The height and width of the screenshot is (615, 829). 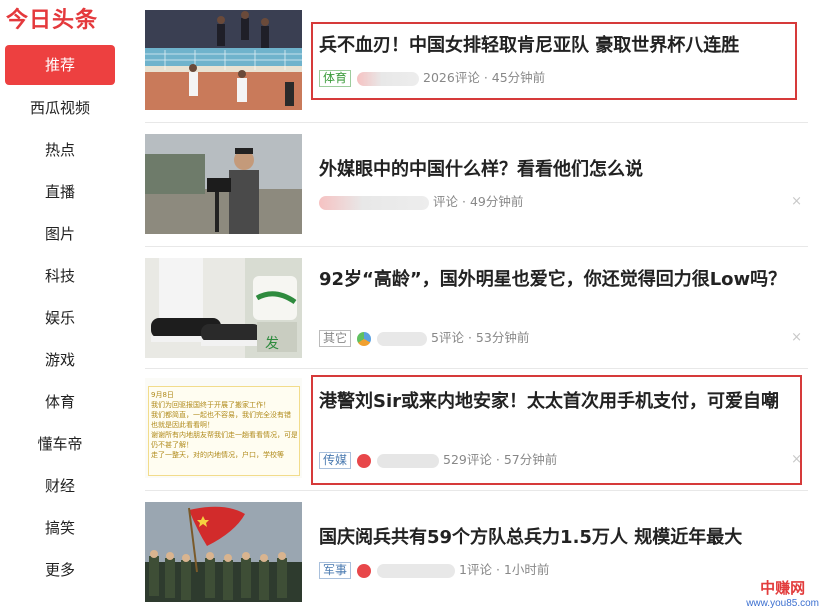 I want to click on chat-line: 谢谢所有内地朋友帮我们走一趟看看情况，可是, so click(x=224, y=435).